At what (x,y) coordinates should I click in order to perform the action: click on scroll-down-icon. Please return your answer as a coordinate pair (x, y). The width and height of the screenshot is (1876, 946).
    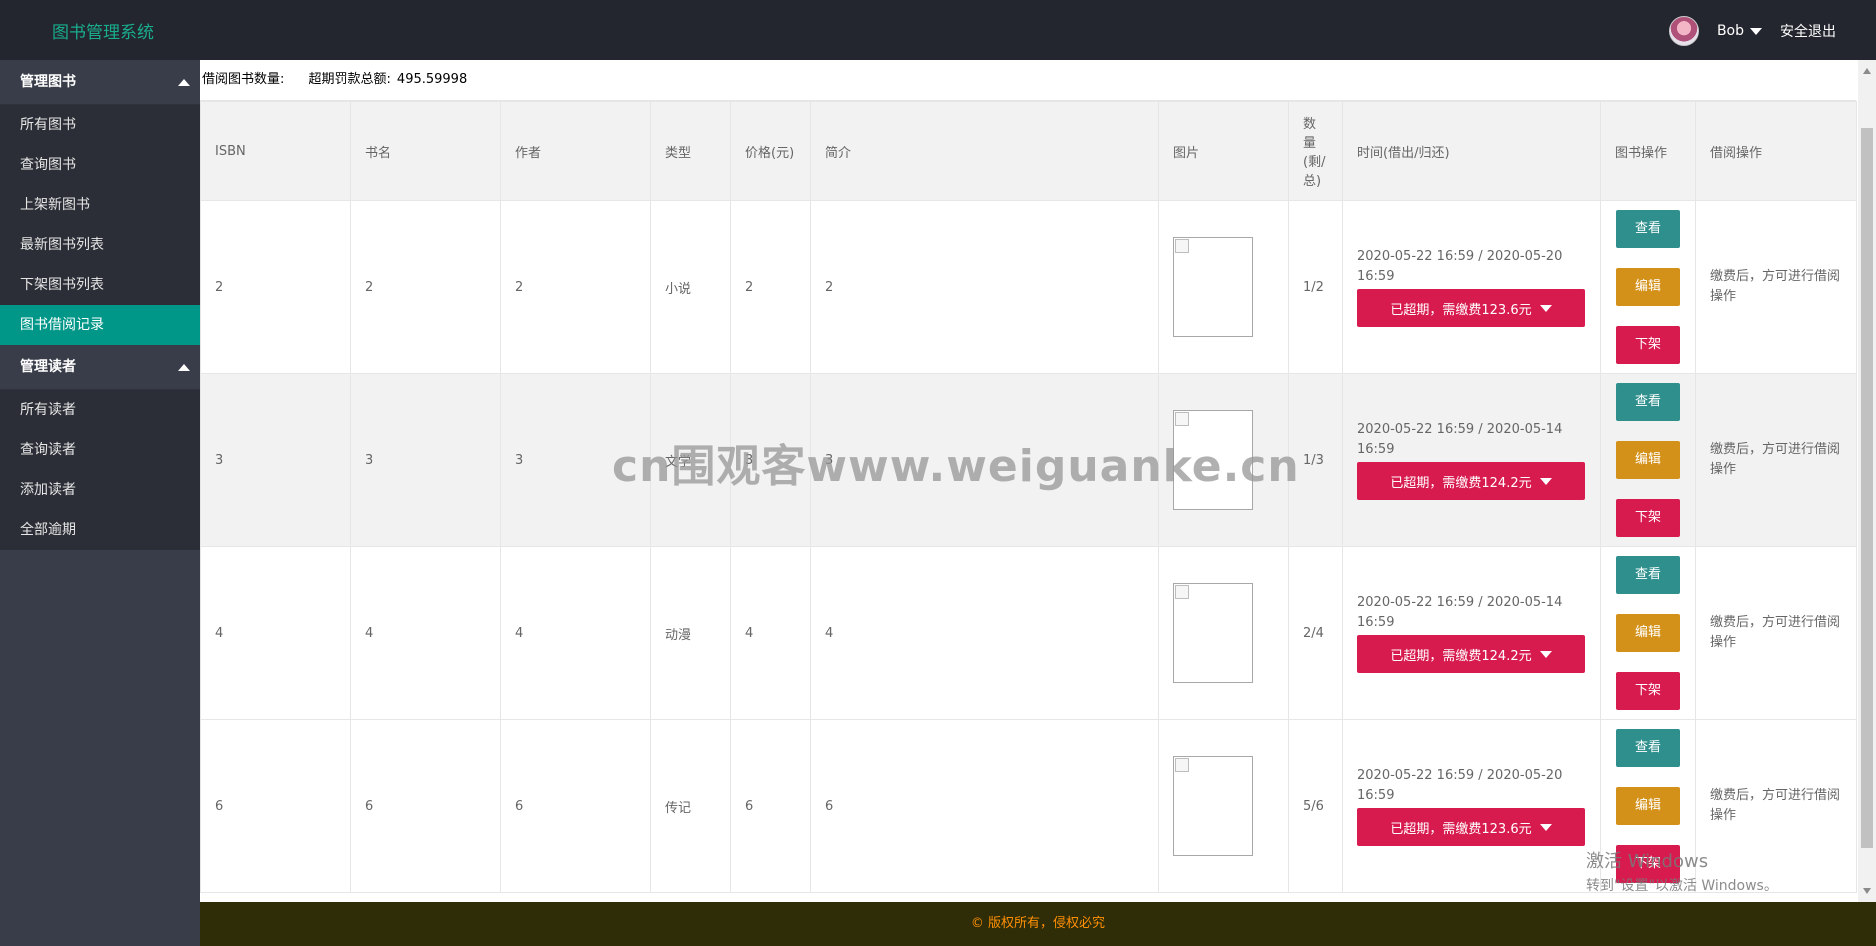
    Looking at the image, I should click on (1867, 891).